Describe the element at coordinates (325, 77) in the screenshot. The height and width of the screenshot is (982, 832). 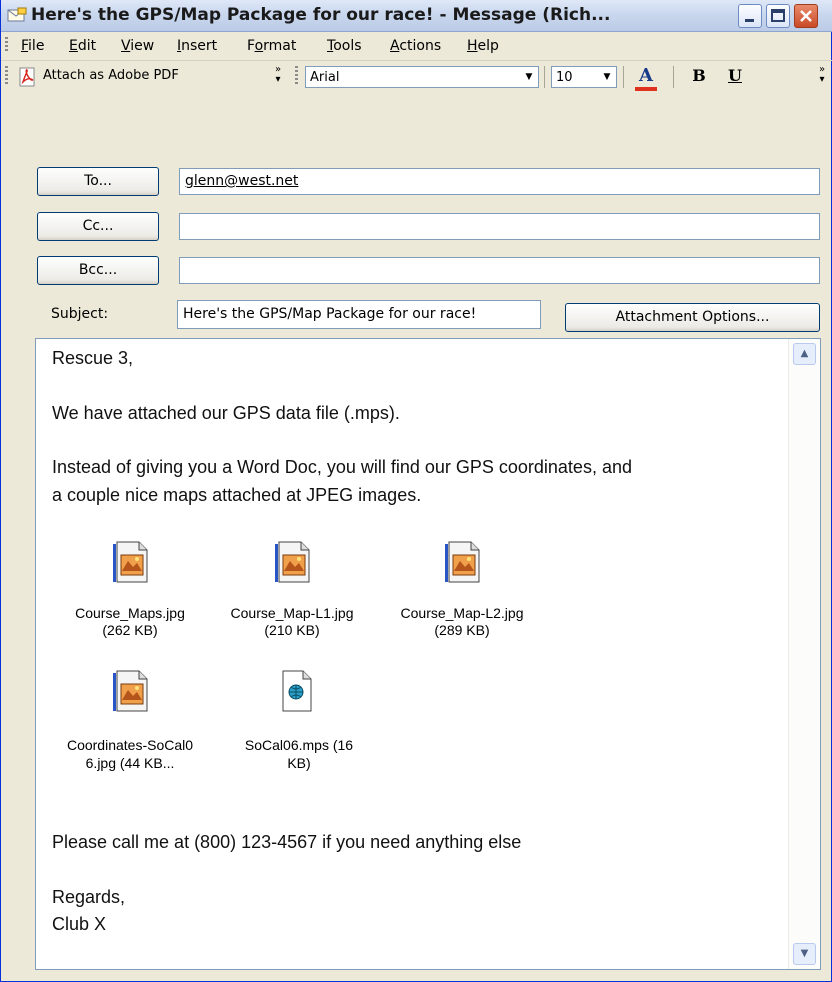
I see `font-name-value: Arial` at that location.